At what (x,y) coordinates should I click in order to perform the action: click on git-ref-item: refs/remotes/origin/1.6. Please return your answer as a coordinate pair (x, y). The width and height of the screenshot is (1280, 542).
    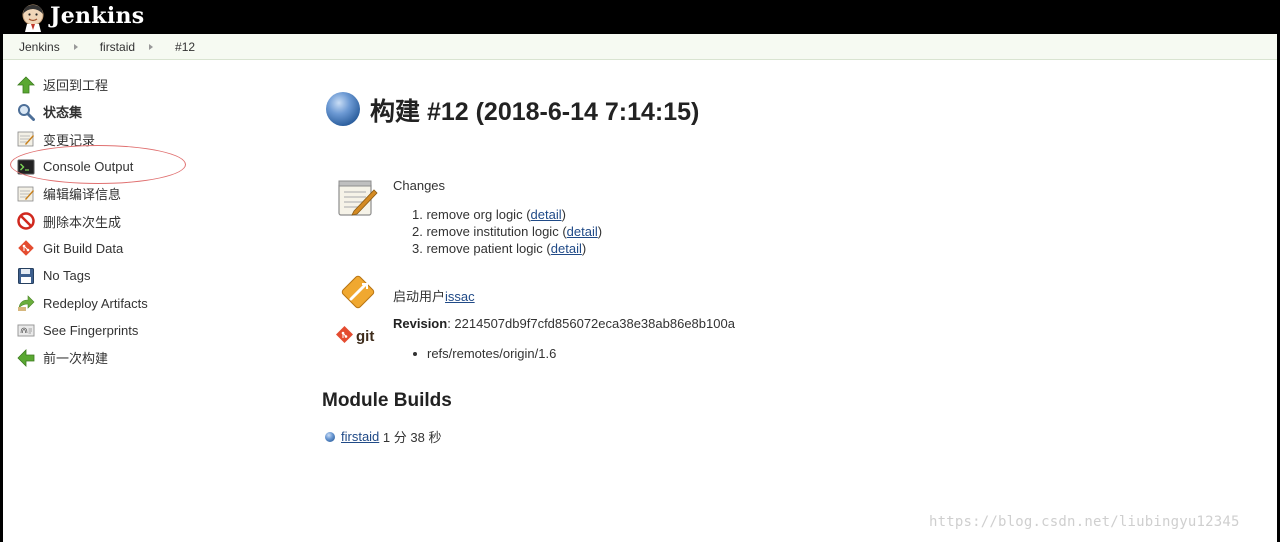
    Looking at the image, I should click on (484, 353).